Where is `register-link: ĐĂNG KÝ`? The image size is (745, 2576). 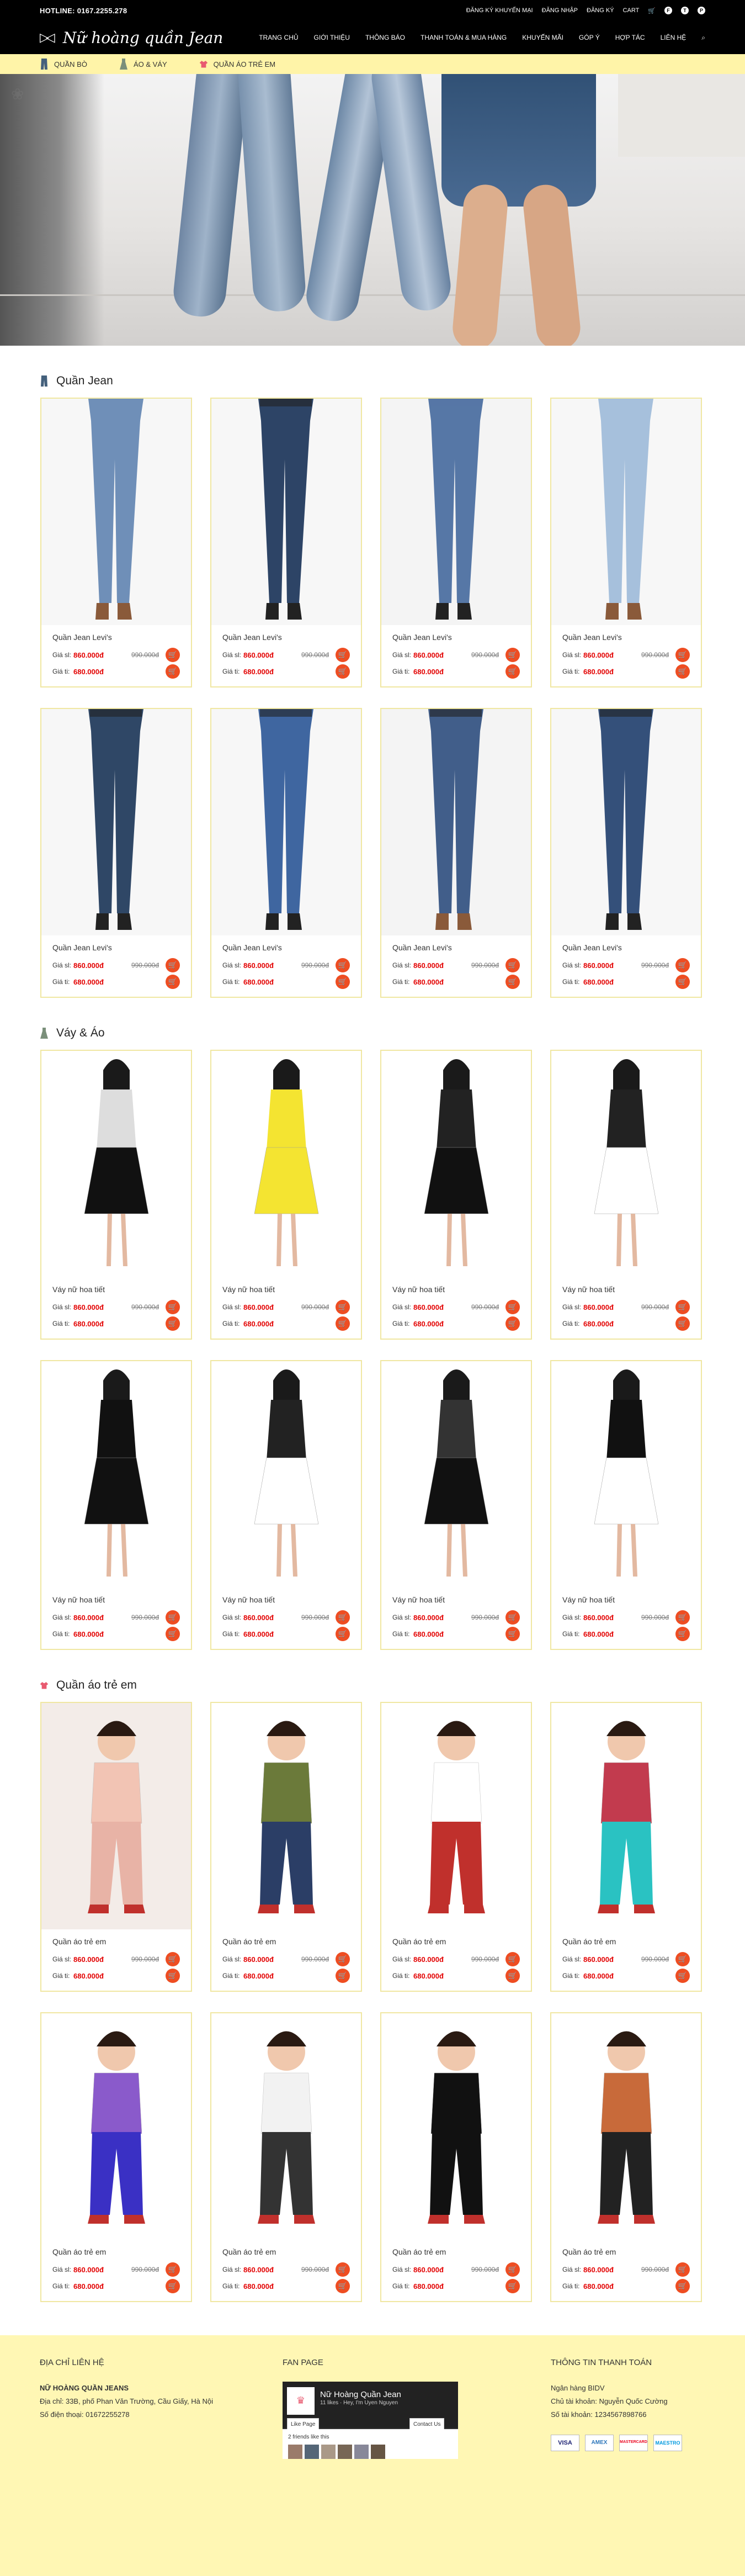
register-link: ĐĂNG KÝ is located at coordinates (600, 10).